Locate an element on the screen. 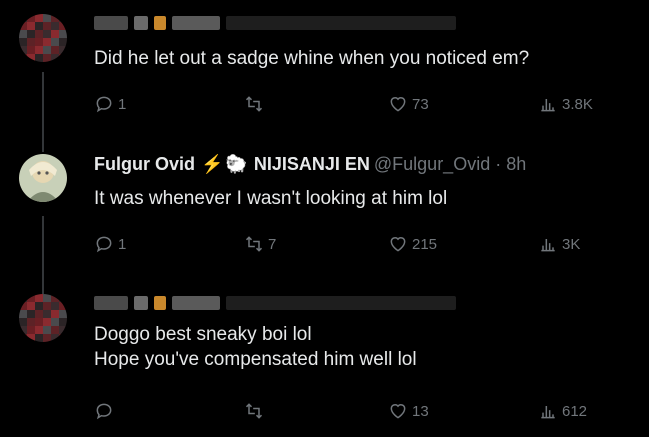  tweet-actions: 1 73 3.8K is located at coordinates (354, 104).